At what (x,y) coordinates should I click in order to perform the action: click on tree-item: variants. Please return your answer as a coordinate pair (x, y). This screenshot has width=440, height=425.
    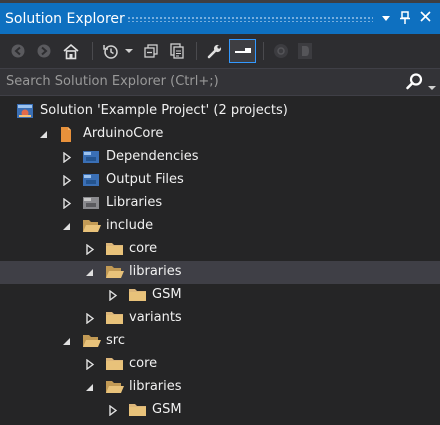
    Looking at the image, I should click on (220, 318).